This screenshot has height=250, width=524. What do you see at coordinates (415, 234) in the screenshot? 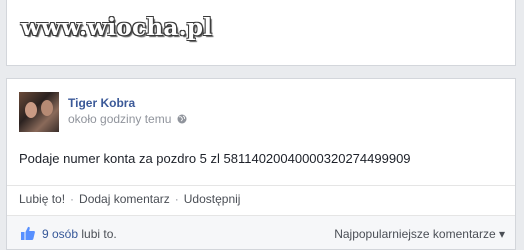
I see `comment-sort-label: Najpopularniejsze komentarze` at bounding box center [415, 234].